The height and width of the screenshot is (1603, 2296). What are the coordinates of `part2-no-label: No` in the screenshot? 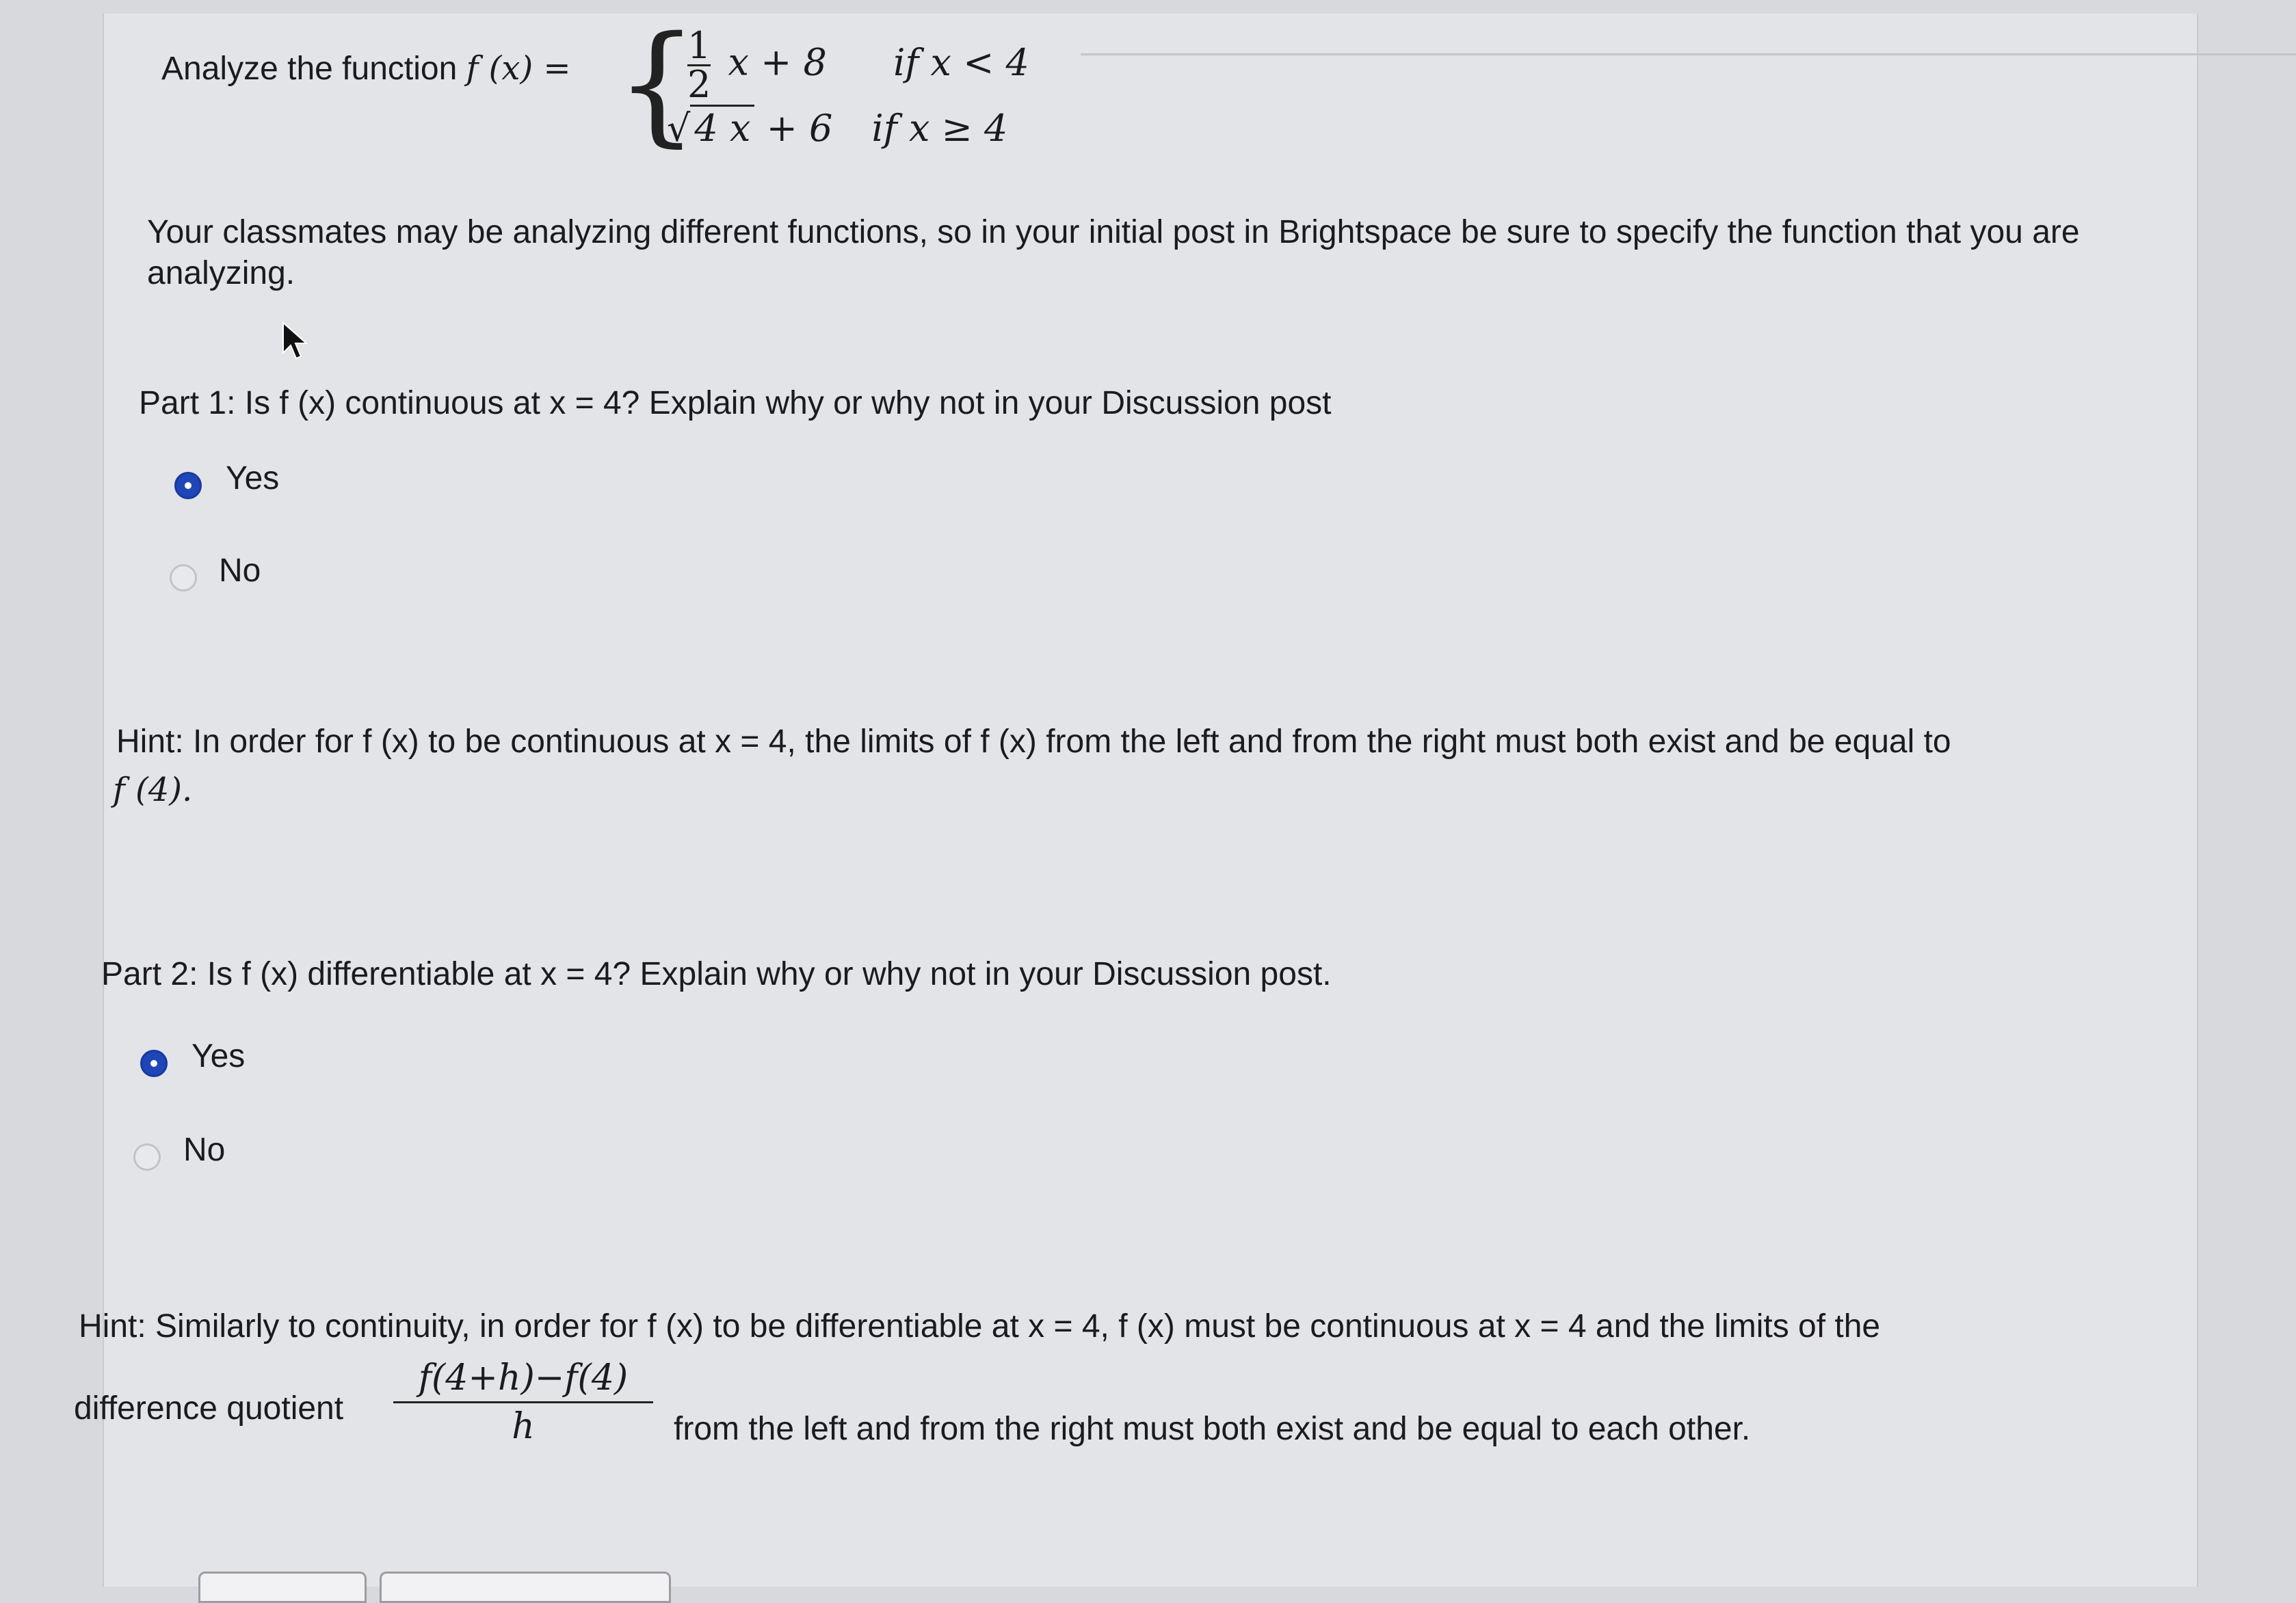 It's located at (204, 1150).